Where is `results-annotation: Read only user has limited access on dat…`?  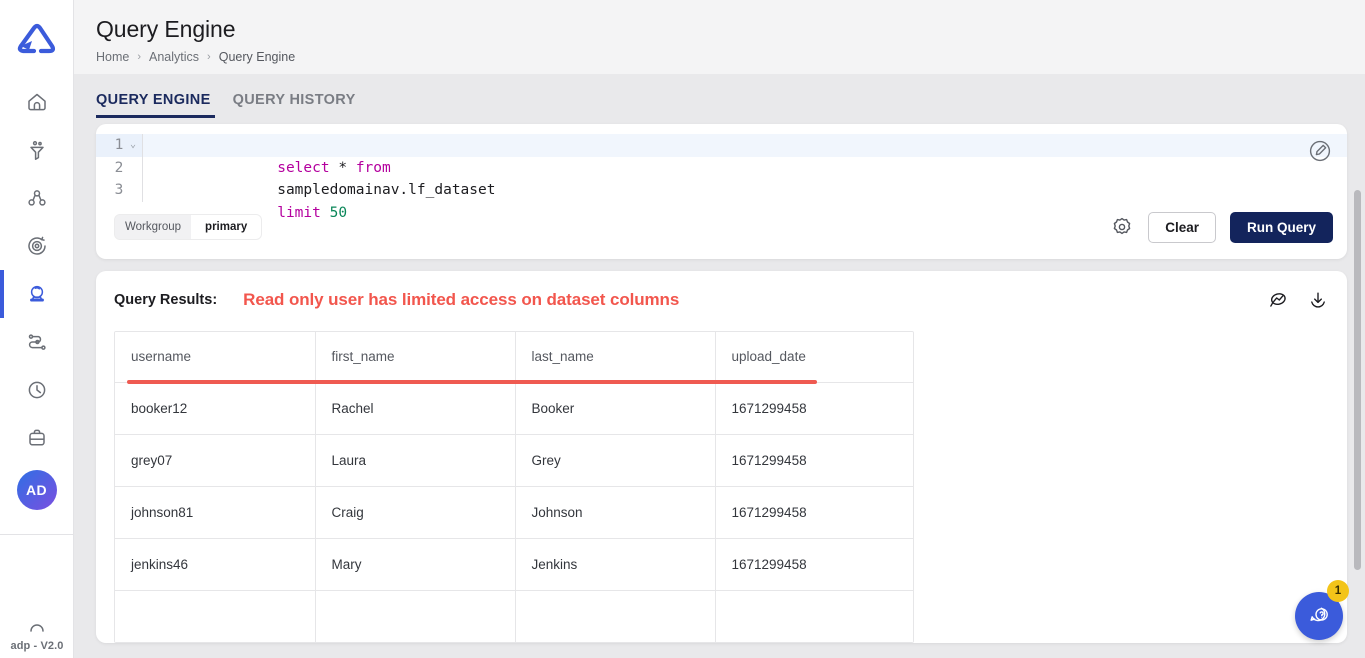 results-annotation: Read only user has limited access on dat… is located at coordinates (461, 299).